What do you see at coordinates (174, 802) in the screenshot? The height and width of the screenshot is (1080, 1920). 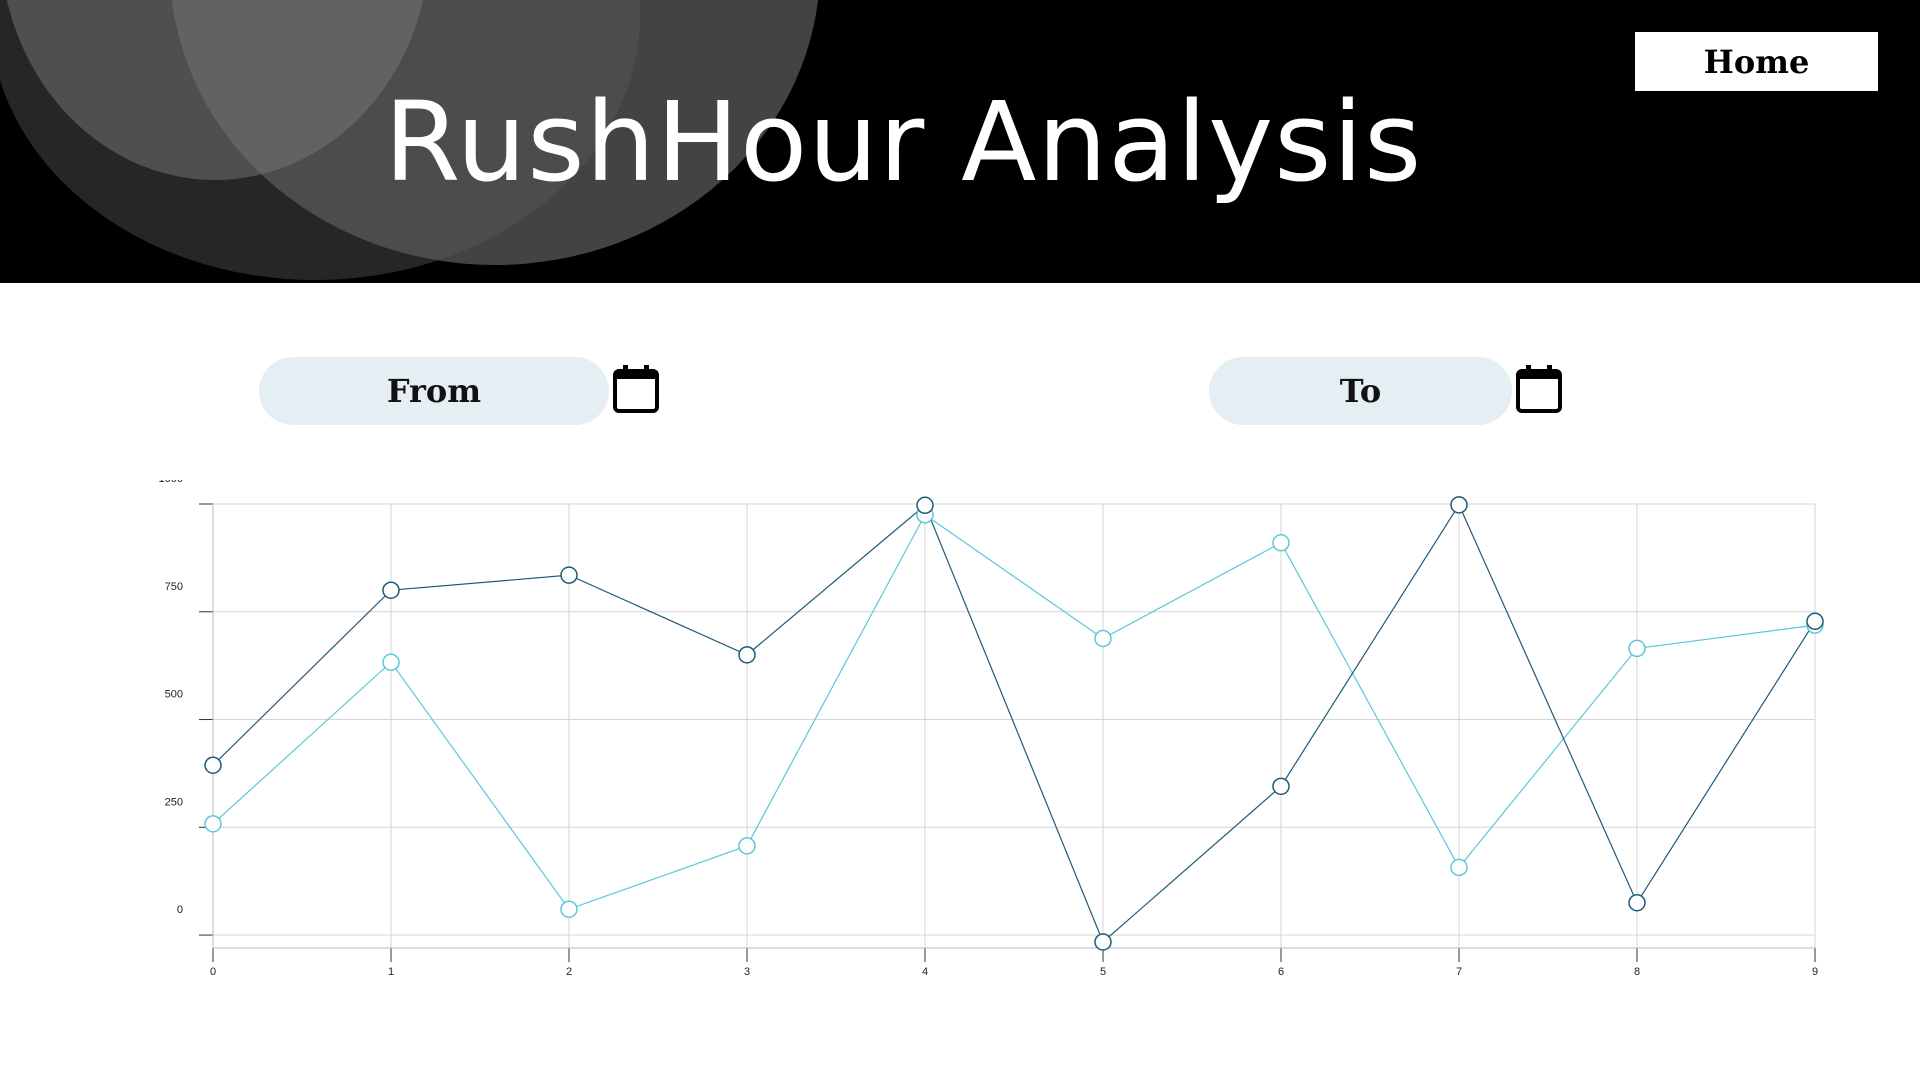 I see `y-tick-label: 250` at bounding box center [174, 802].